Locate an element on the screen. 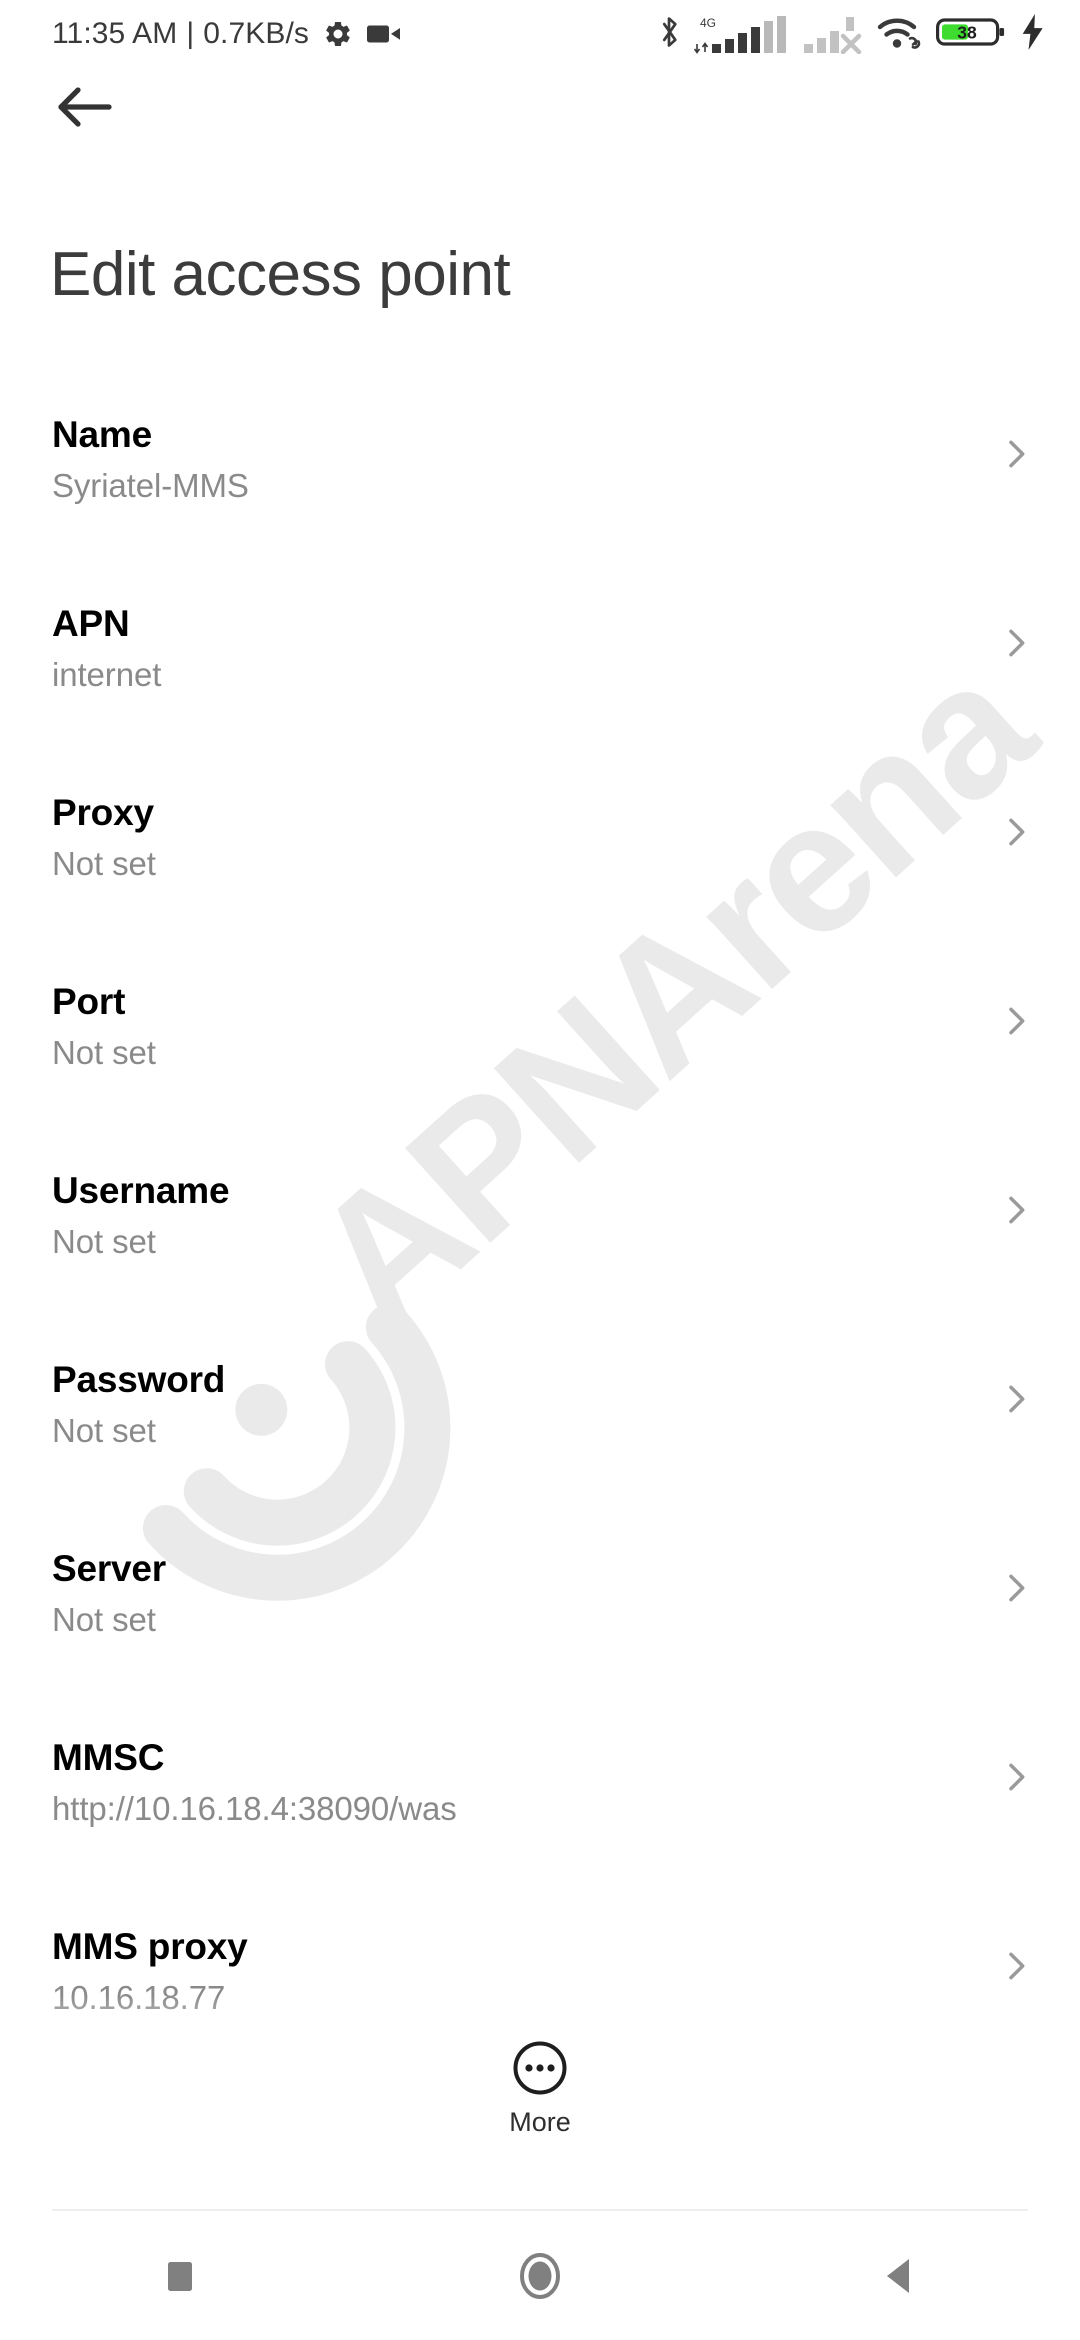  arrow-left-icon is located at coordinates (85, 107).